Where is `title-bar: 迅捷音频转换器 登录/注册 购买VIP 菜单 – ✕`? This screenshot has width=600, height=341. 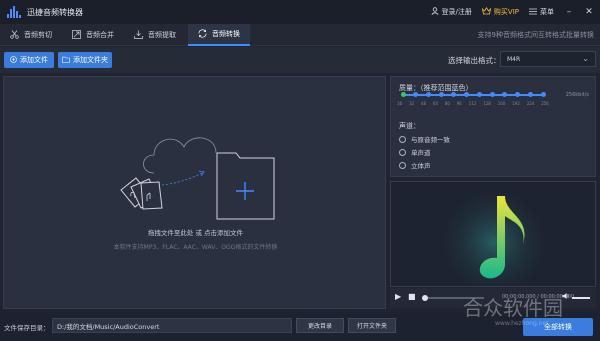 title-bar: 迅捷音频转换器 登录/注册 购买VIP 菜单 – ✕ is located at coordinates (300, 12).